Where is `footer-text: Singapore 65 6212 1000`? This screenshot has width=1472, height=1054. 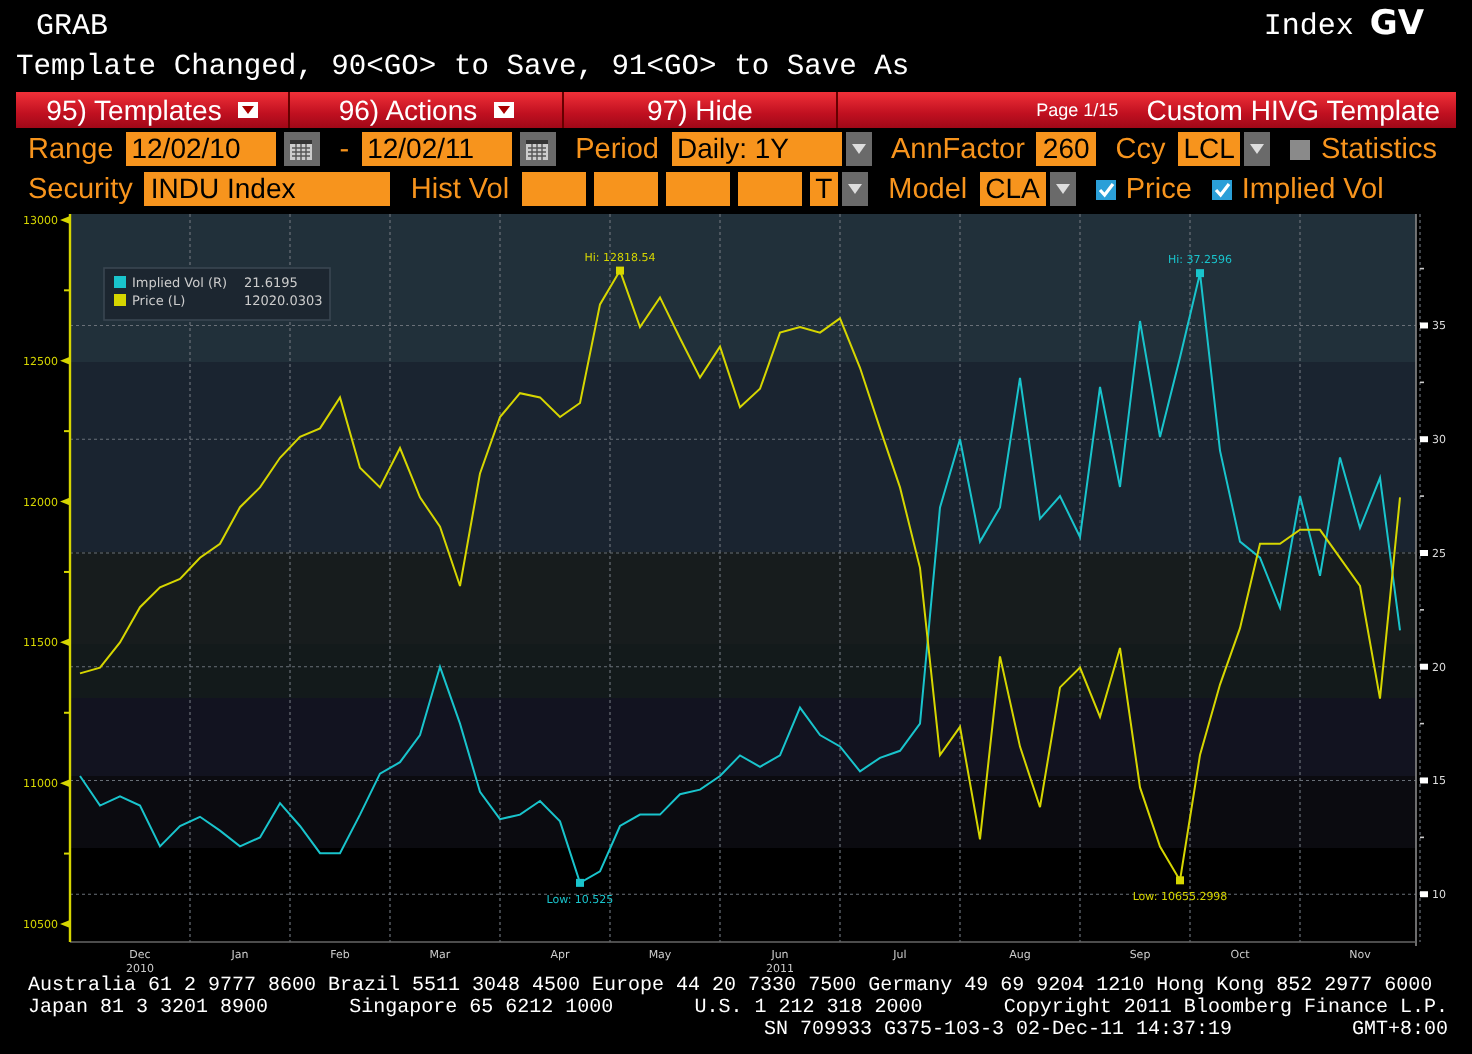
footer-text: Singapore 65 6212 1000 is located at coordinates (481, 1009).